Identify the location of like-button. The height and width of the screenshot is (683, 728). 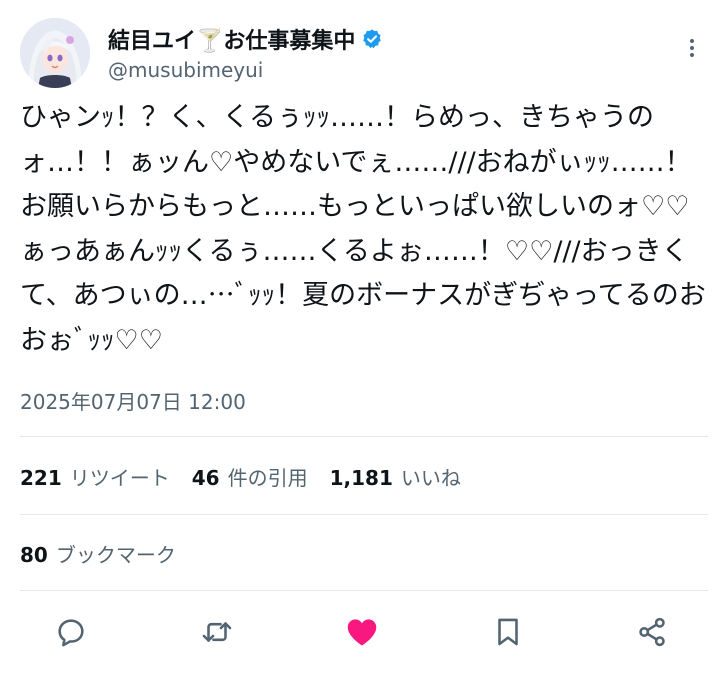
(362, 632).